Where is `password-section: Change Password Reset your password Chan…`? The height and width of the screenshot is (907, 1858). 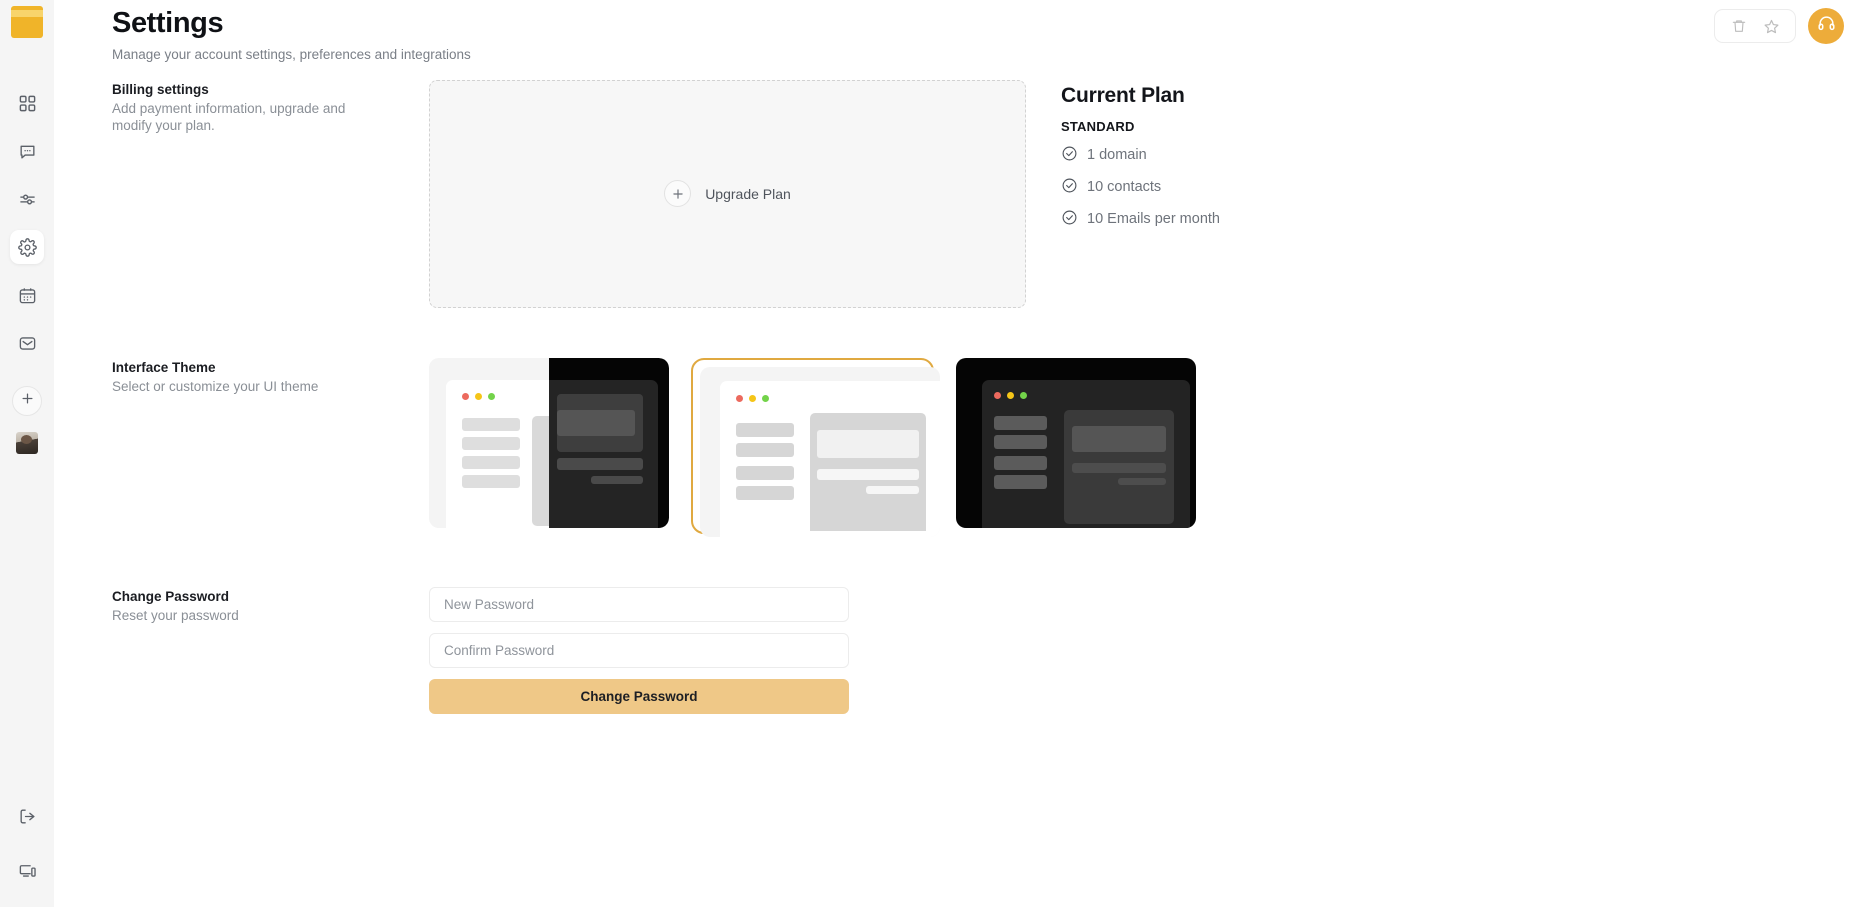
password-section: Change Password Reset your password Chan… is located at coordinates (956, 650).